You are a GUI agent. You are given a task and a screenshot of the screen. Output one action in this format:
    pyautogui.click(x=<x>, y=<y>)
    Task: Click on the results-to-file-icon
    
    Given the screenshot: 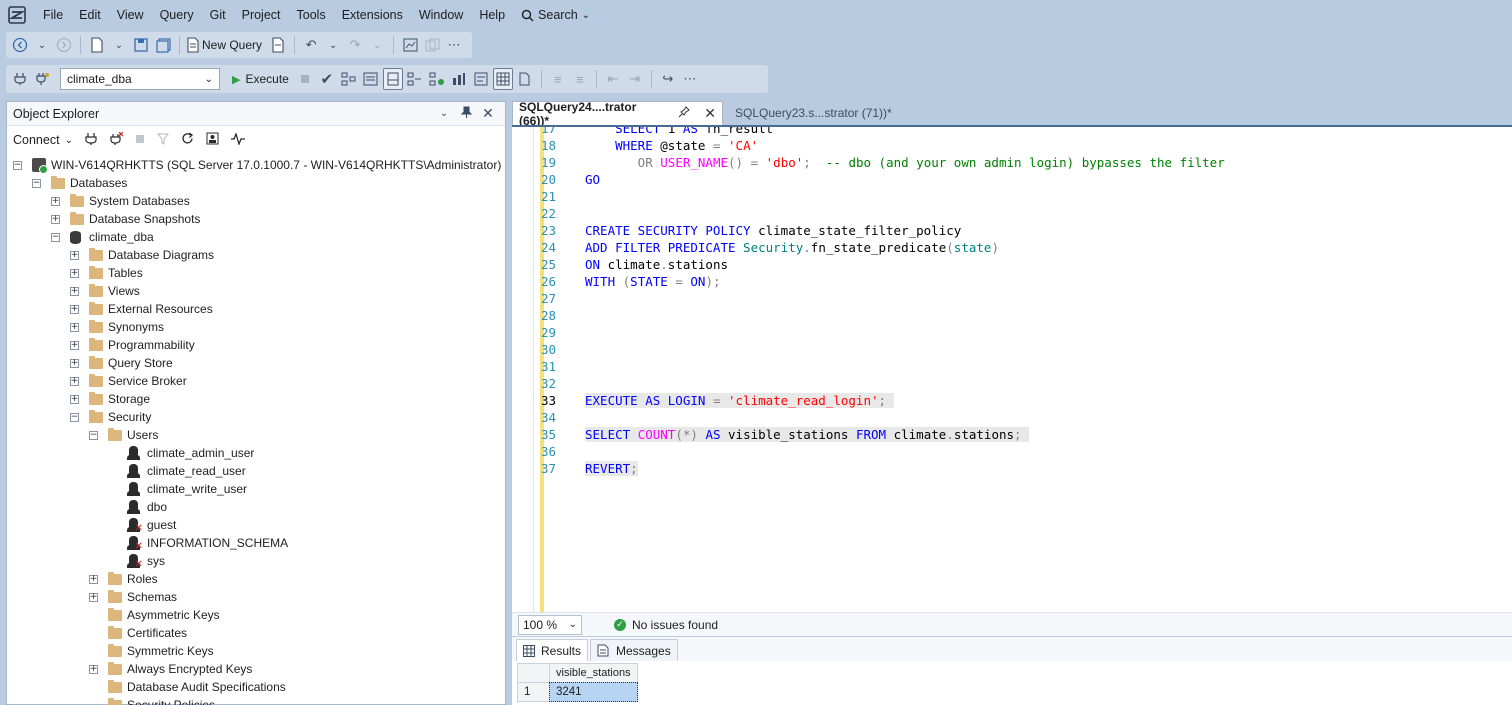 What is the action you would take?
    pyautogui.click(x=525, y=79)
    